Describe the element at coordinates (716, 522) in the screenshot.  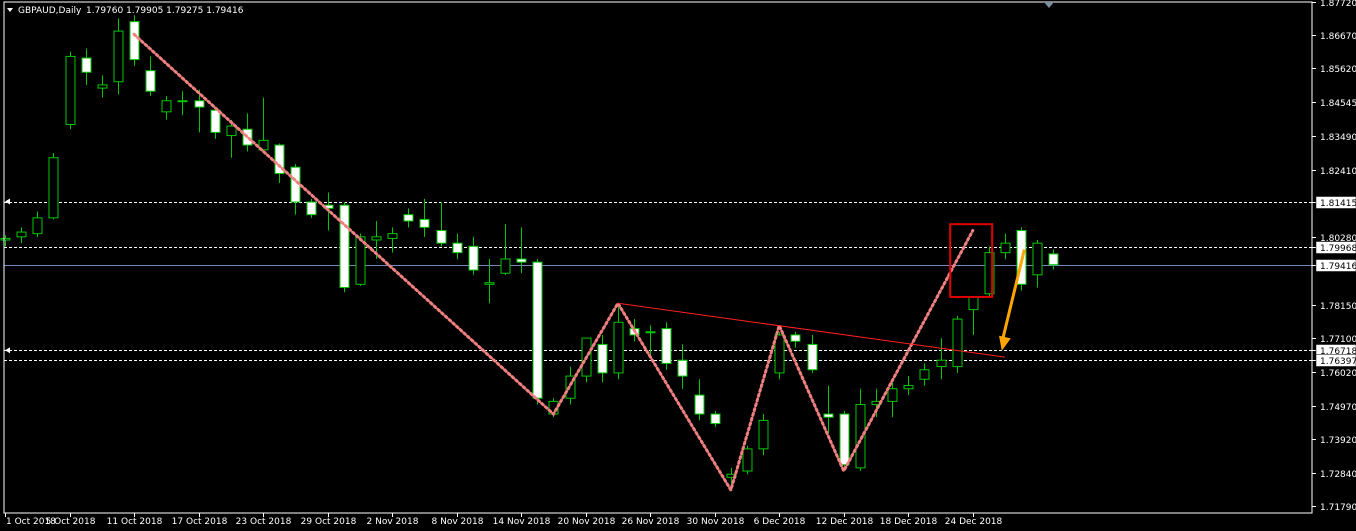
I see `x-tick-label: 30 Nov 2018` at that location.